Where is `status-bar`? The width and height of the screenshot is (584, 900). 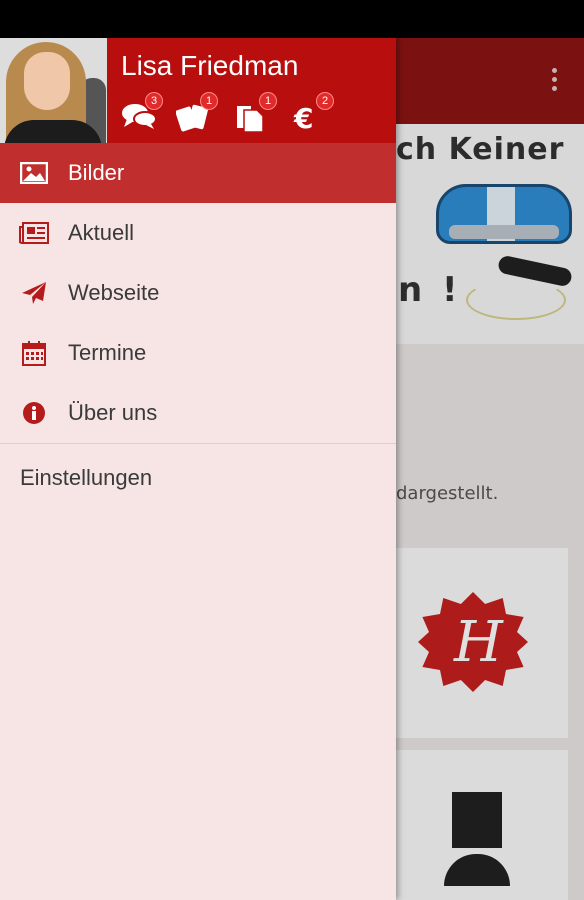
status-bar is located at coordinates (292, 19).